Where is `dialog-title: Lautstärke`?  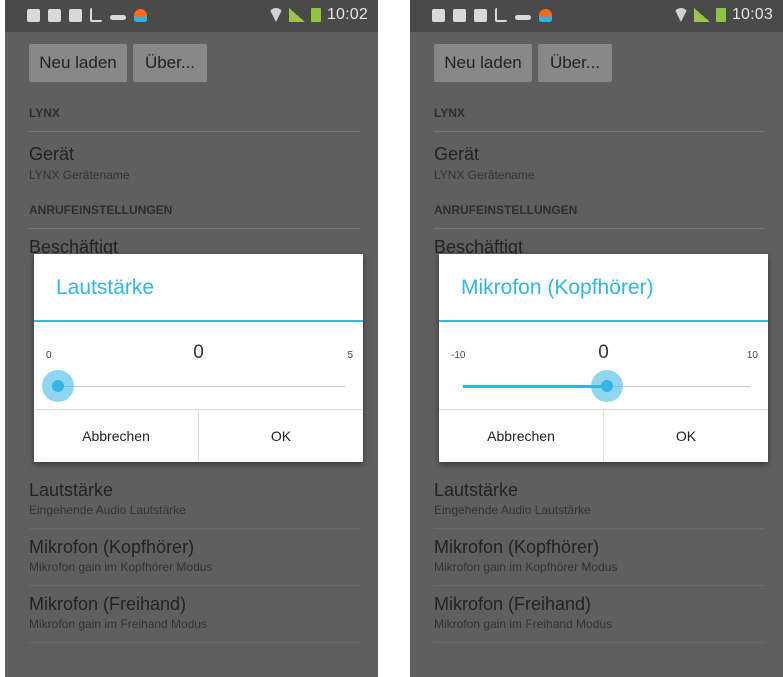 dialog-title: Lautstärke is located at coordinates (105, 287).